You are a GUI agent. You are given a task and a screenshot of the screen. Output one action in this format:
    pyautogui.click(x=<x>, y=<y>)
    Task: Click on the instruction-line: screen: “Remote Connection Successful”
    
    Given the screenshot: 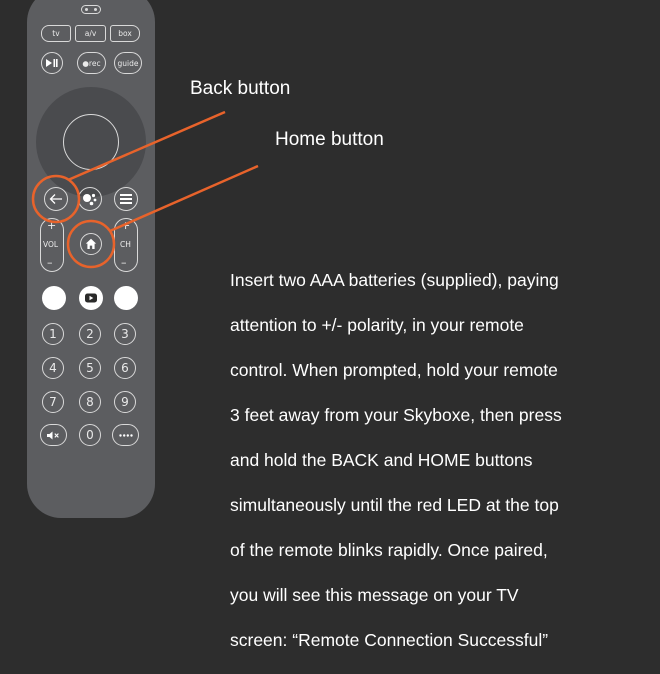 What is the action you would take?
    pyautogui.click(x=389, y=639)
    